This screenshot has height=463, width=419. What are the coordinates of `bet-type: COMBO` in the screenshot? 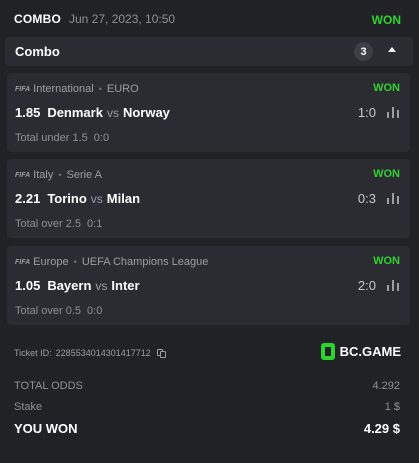 It's located at (37, 19).